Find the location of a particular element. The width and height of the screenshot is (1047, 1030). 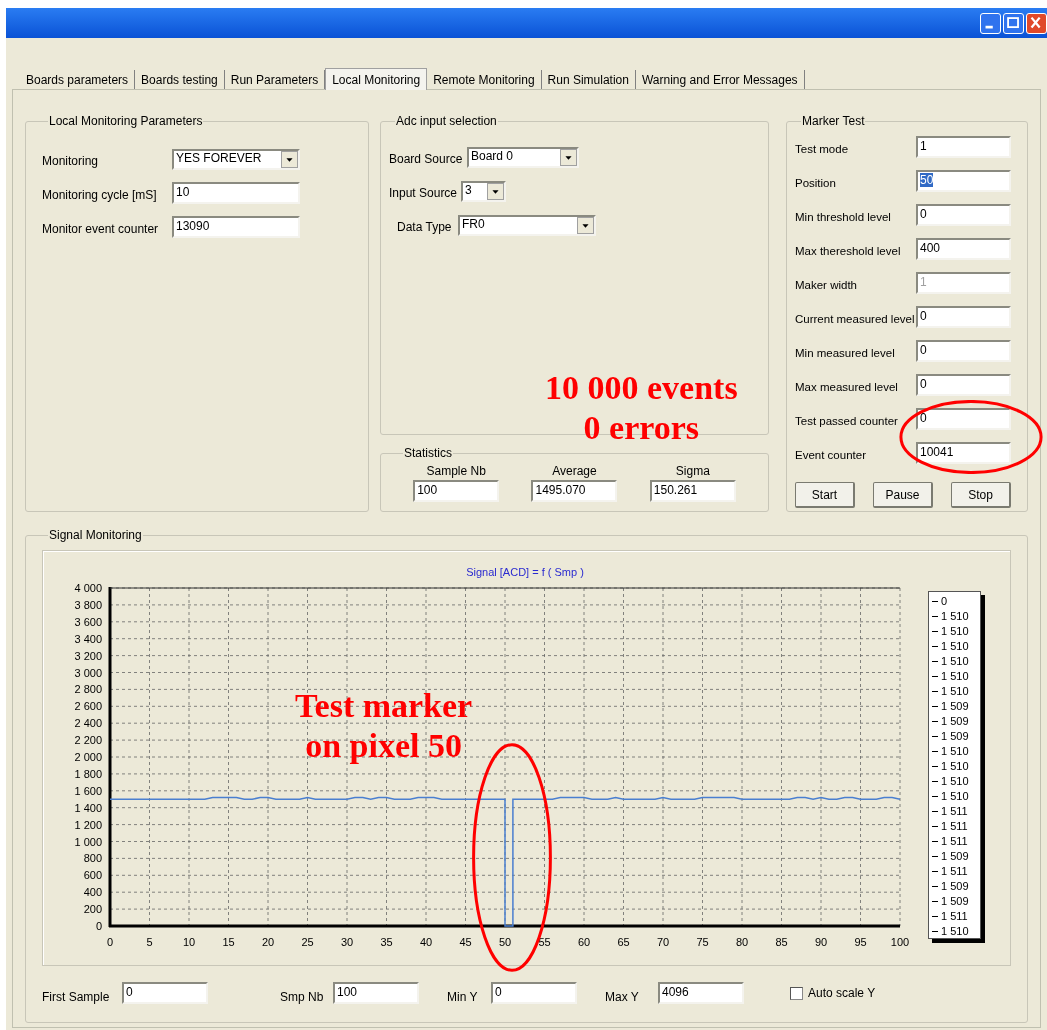

x-tick-label: 100 is located at coordinates (900, 942).